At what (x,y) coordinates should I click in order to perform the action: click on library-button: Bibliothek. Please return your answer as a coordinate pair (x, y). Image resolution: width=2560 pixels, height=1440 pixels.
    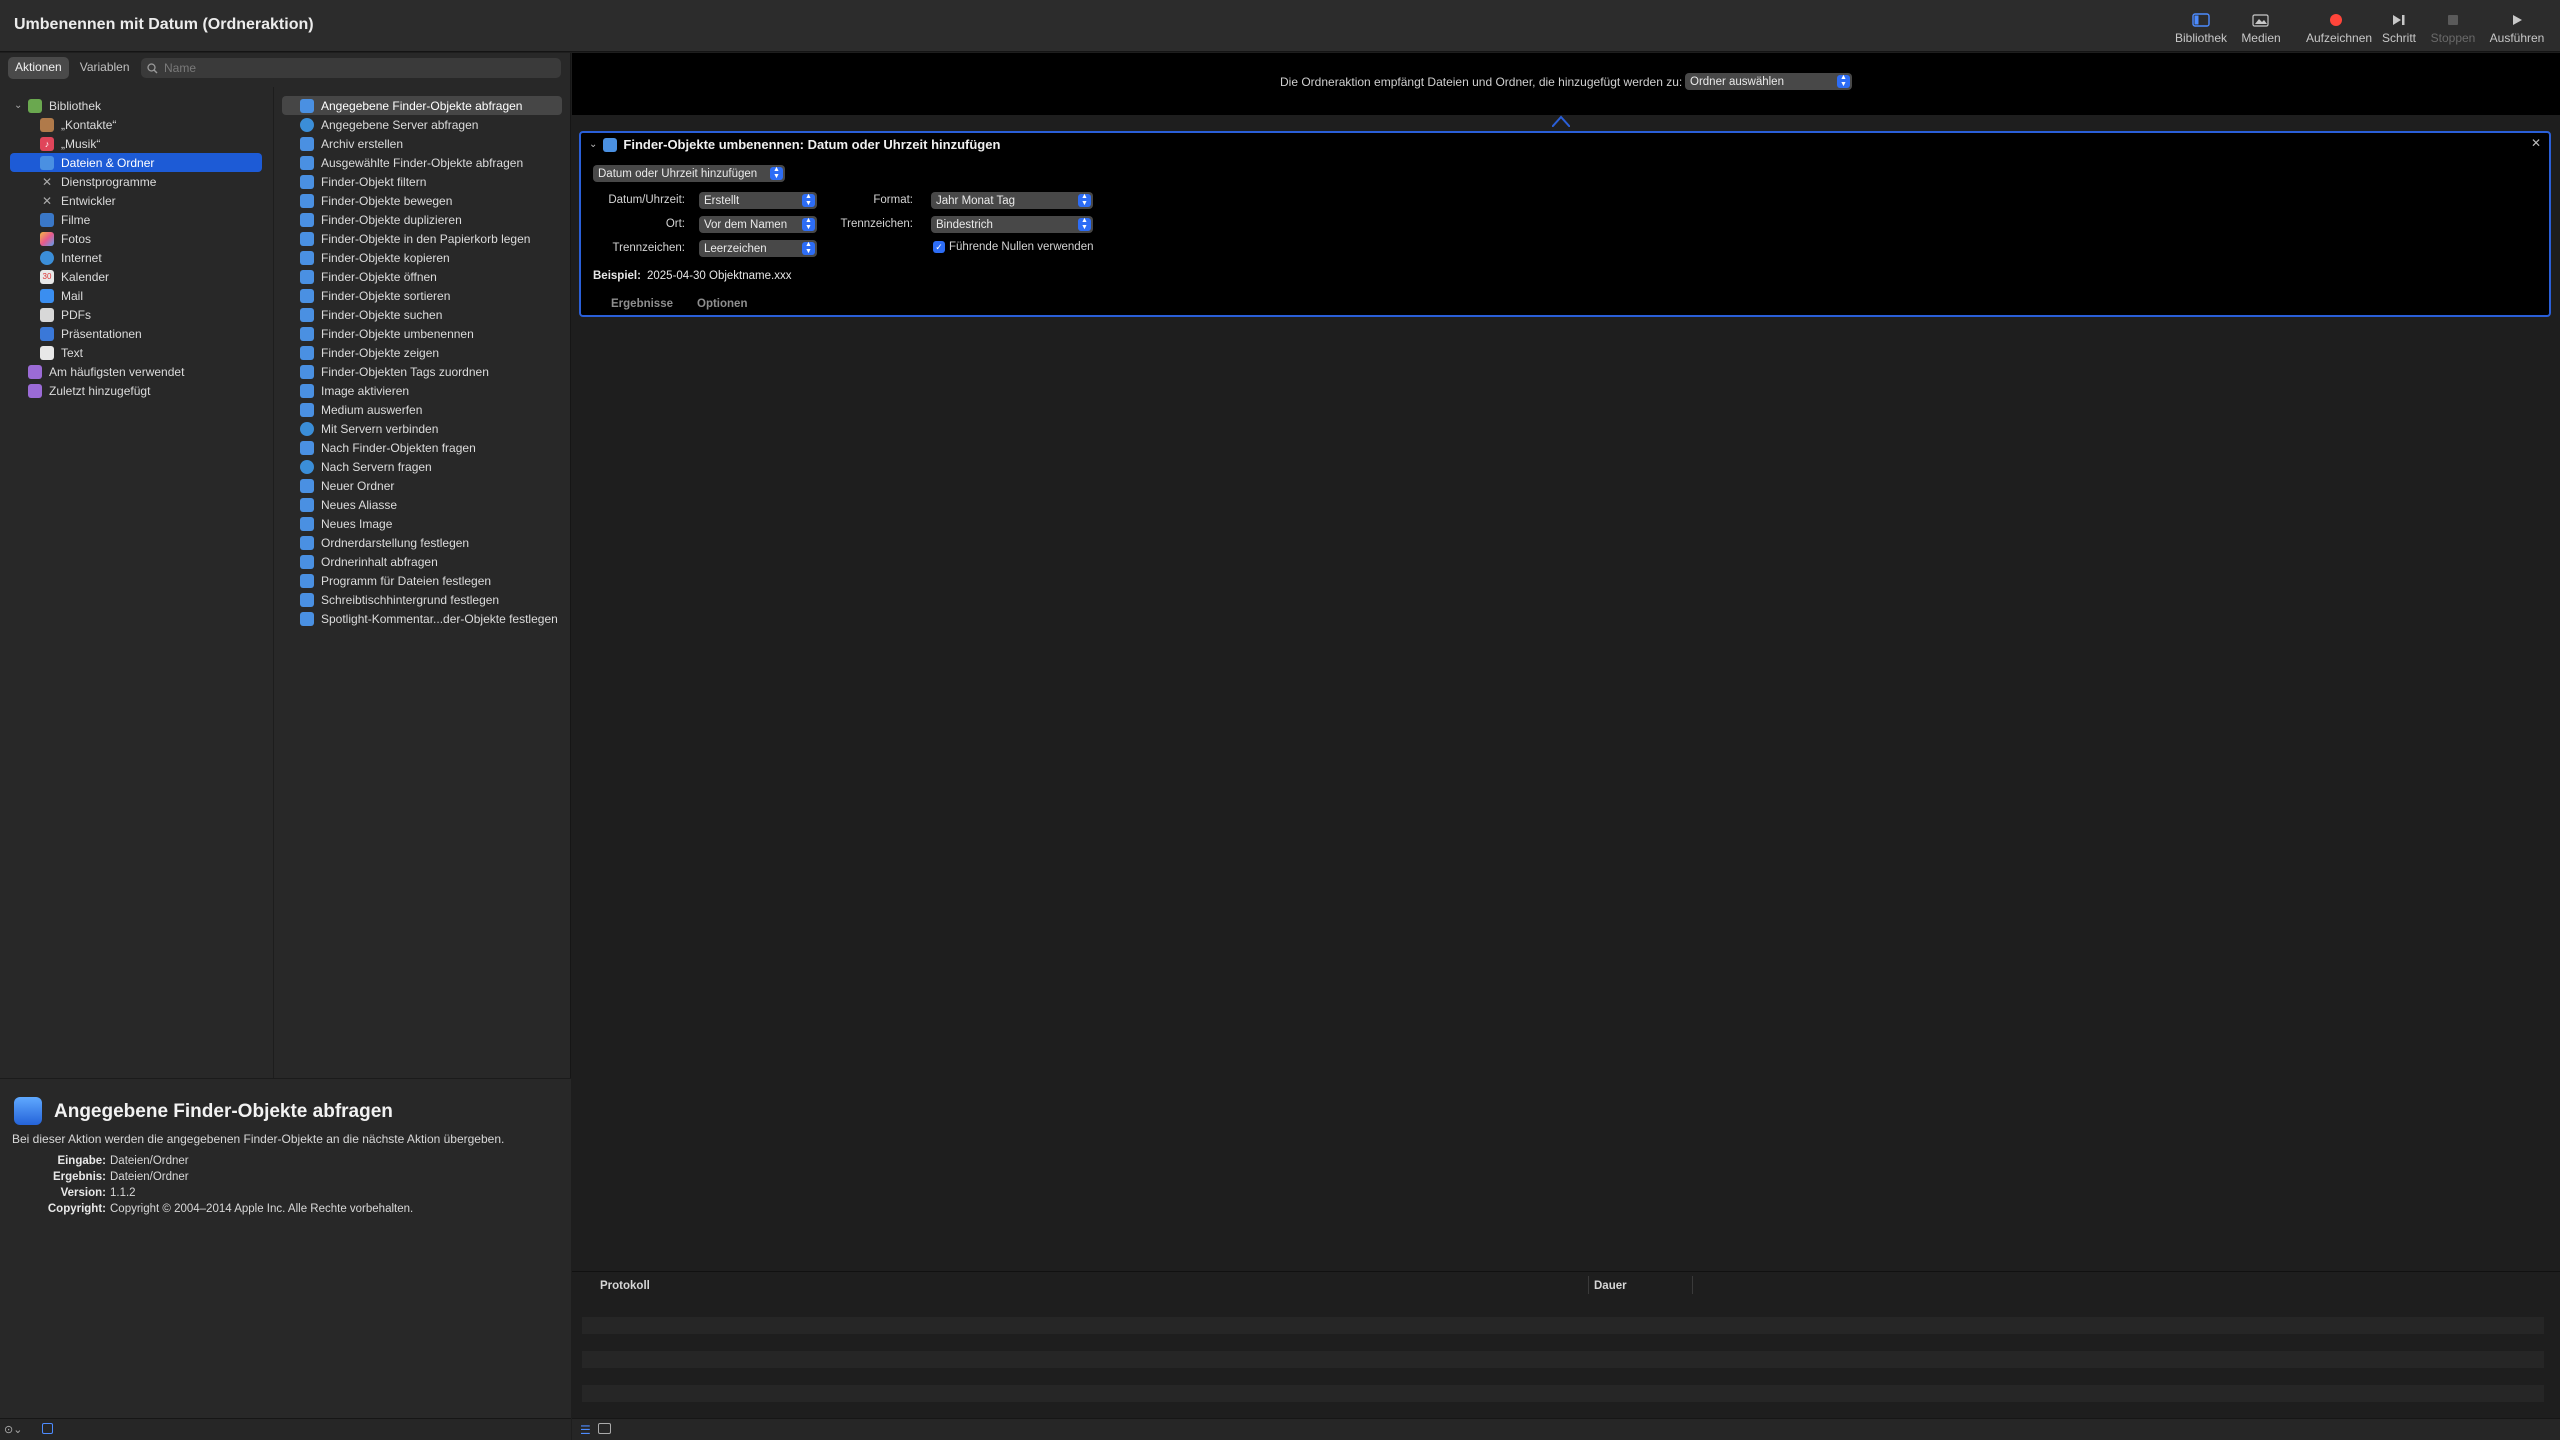
    Looking at the image, I should click on (2201, 30).